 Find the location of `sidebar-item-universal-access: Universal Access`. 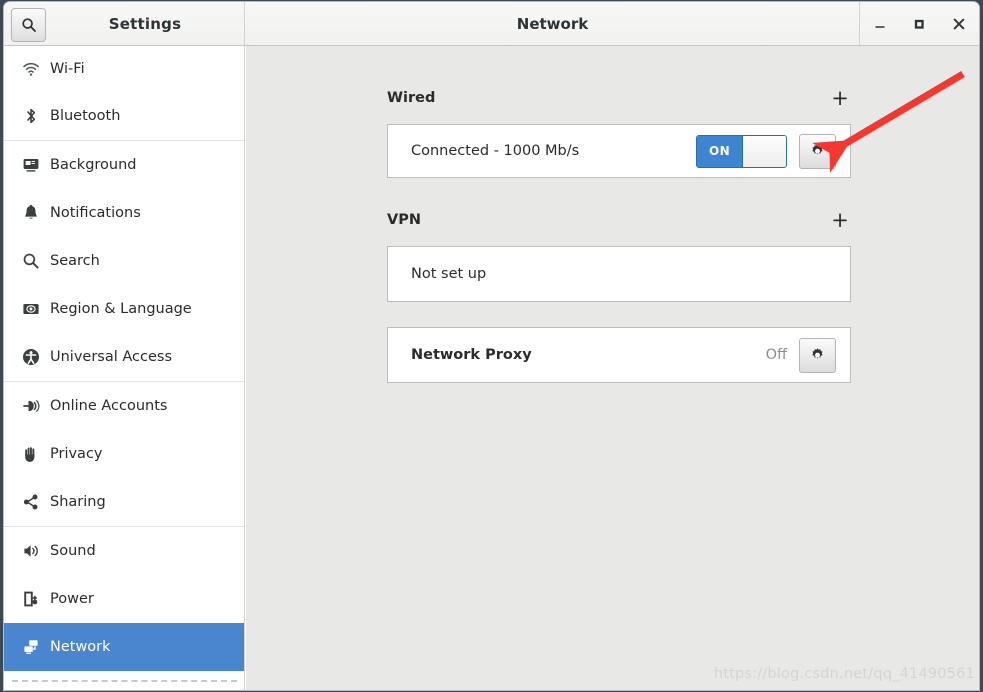

sidebar-item-universal-access: Universal Access is located at coordinates (124, 357).